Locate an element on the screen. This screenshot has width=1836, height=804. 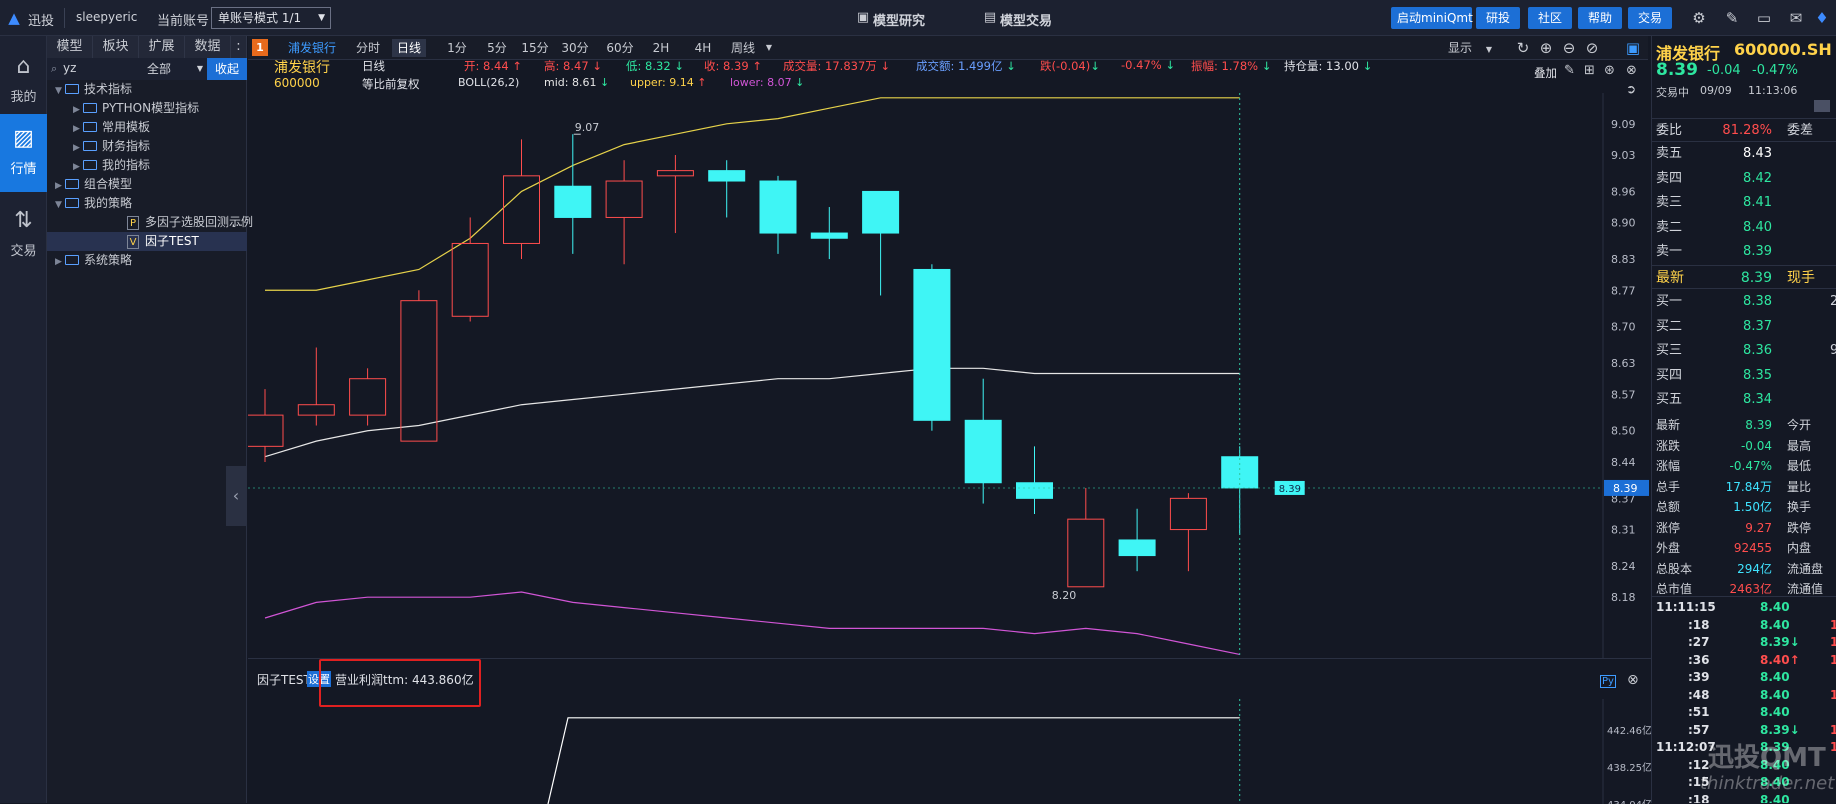
y-tick-label: 8.90 is located at coordinates (1623, 223).